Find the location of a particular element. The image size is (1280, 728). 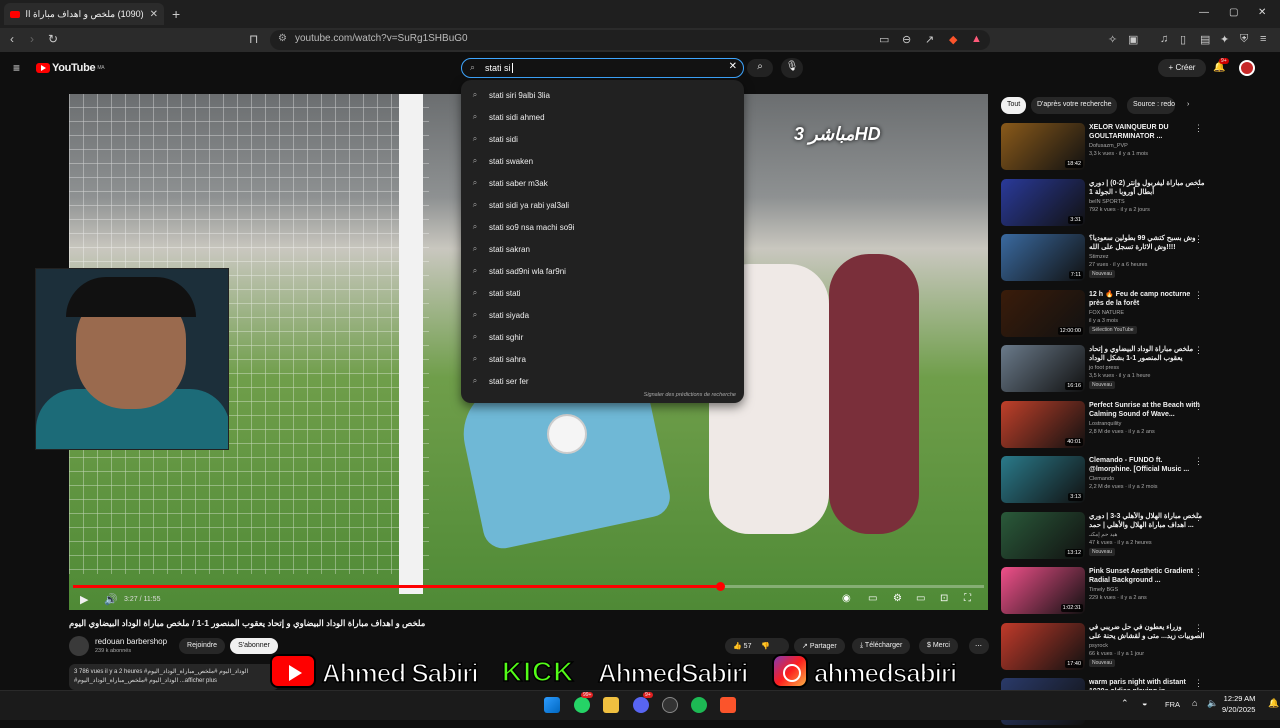

report-predictions-link: Signaler des prédictions de recherche is located at coordinates (690, 395).